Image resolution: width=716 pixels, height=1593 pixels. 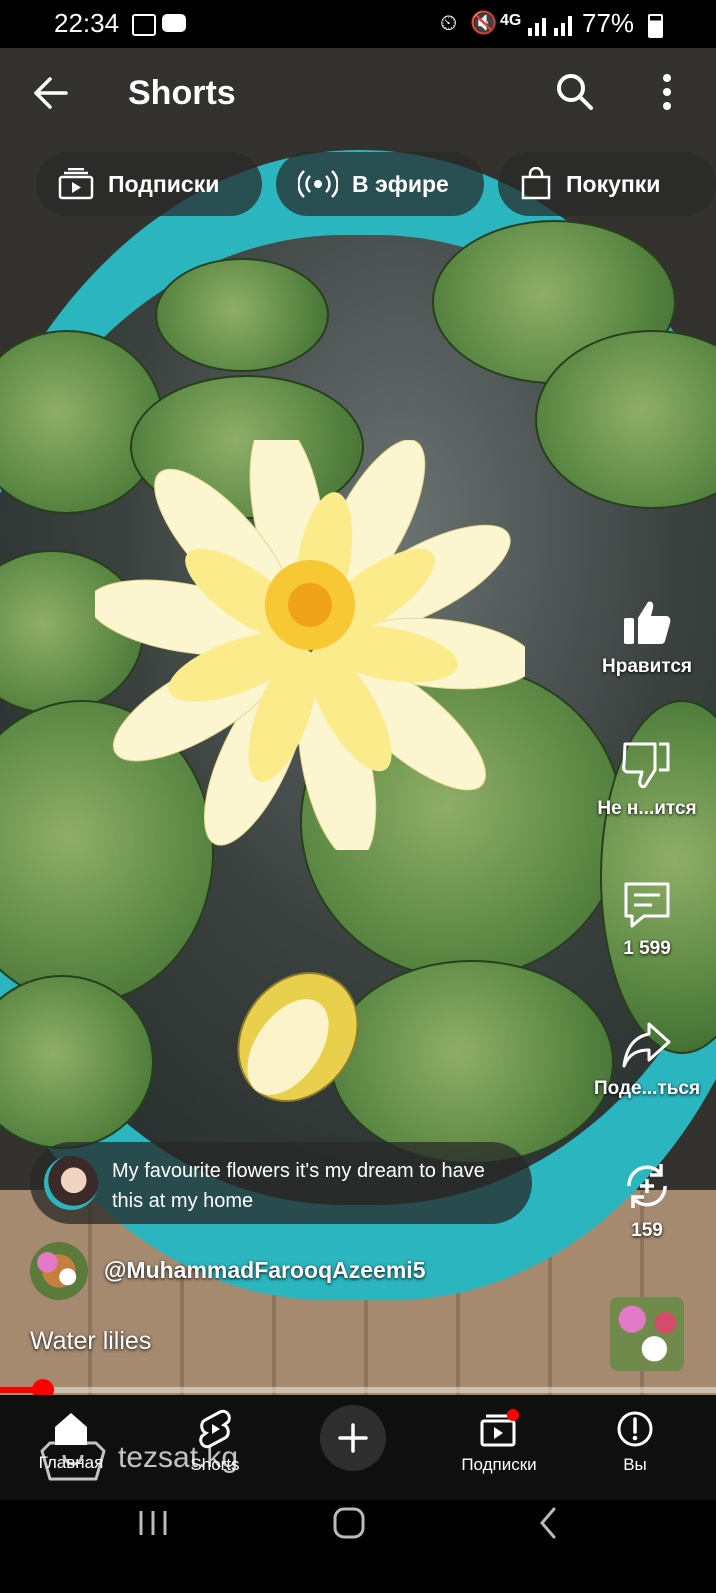 I want to click on remix-button: 159, so click(x=647, y=1201).